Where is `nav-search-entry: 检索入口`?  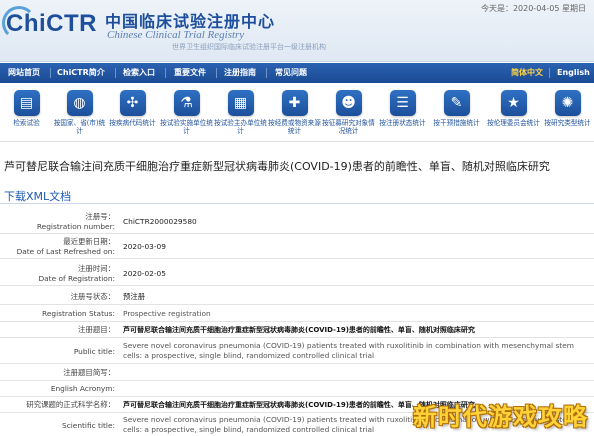 nav-search-entry: 检索入口 is located at coordinates (139, 73).